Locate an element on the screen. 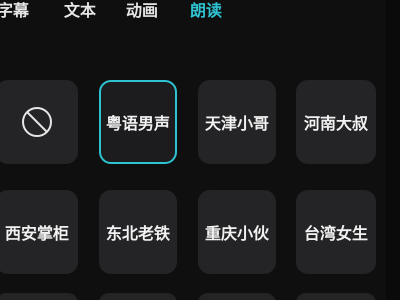 Image resolution: width=400 pixels, height=300 pixels. voice-label: 天津小哥 is located at coordinates (236, 123).